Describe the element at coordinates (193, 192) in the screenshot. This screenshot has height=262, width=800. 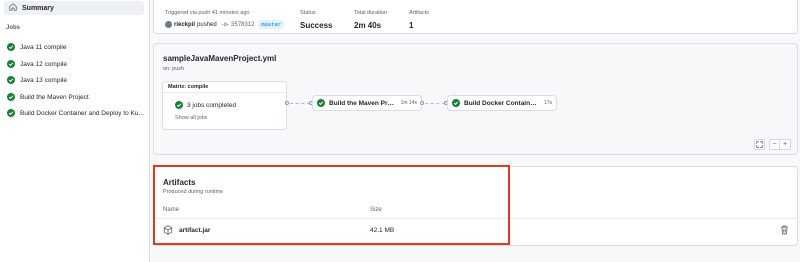
I see `artifacts-subtitle: Produced during runtime` at that location.